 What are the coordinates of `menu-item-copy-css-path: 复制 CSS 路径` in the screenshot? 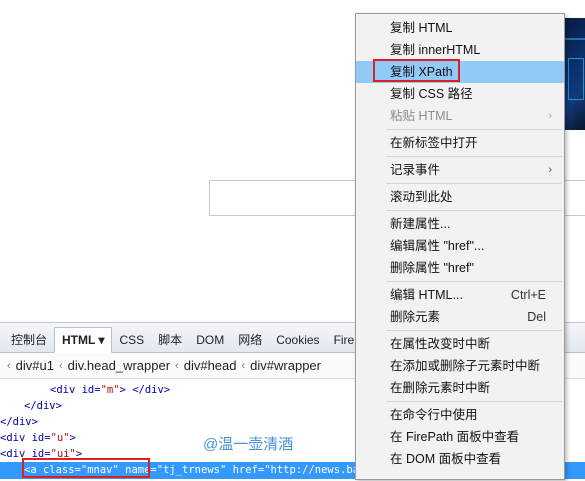 It's located at (460, 94).